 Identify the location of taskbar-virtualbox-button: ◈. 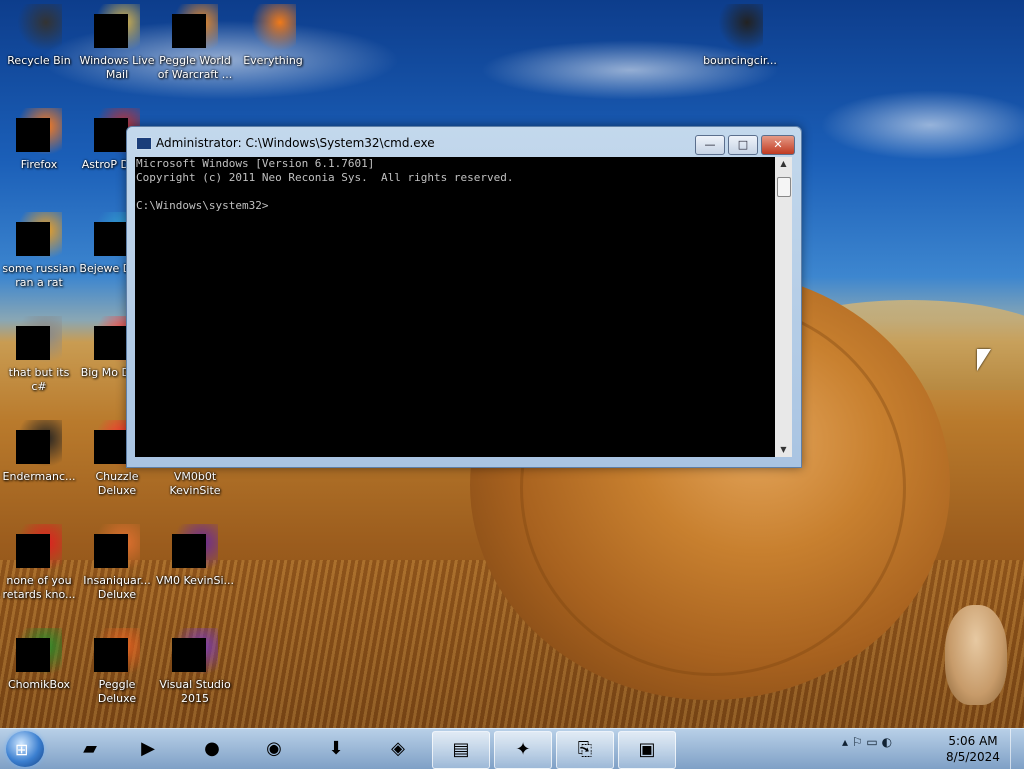
(398, 749).